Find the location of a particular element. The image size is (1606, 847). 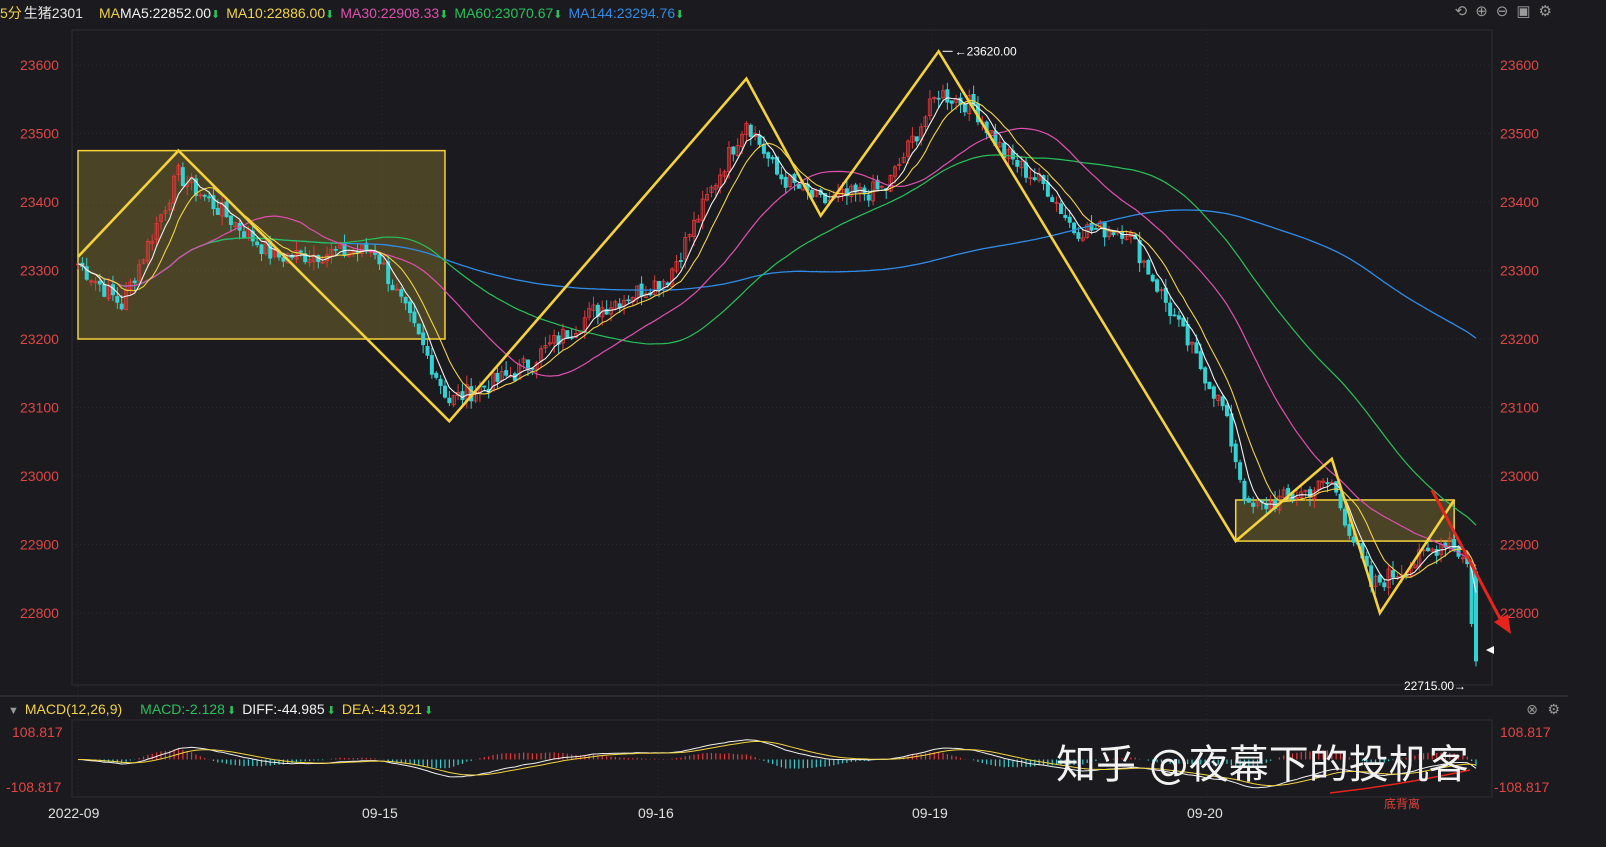

macd-axis-top-right: 108.817 is located at coordinates (1525, 732).